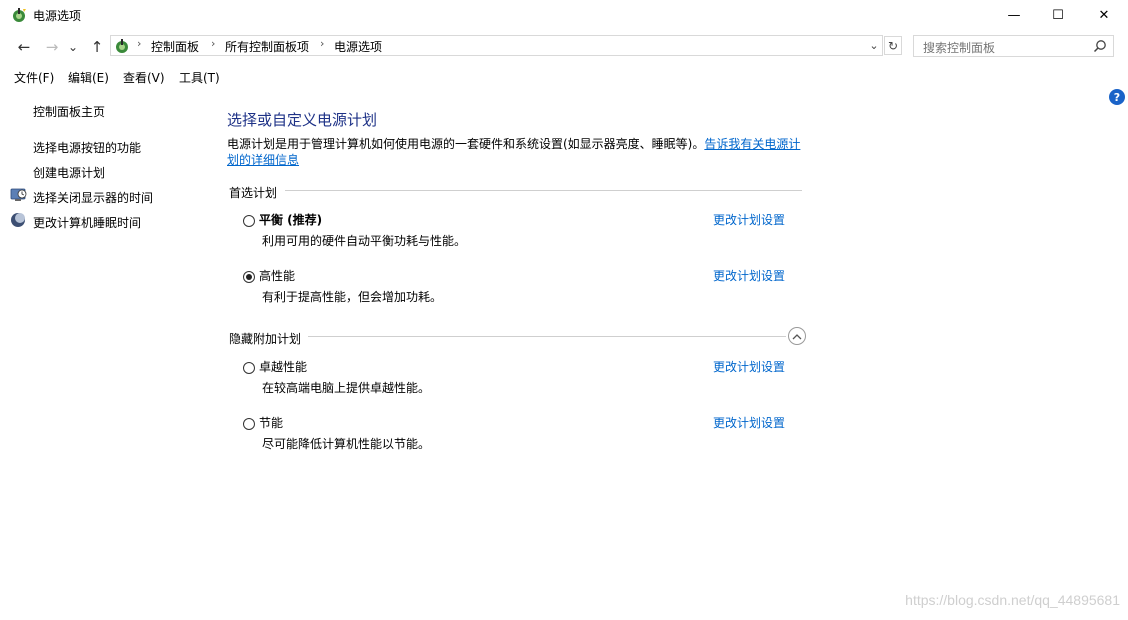 The height and width of the screenshot is (620, 1128). I want to click on title-bar: 电源选项 — ☐ ✕, so click(564, 15).